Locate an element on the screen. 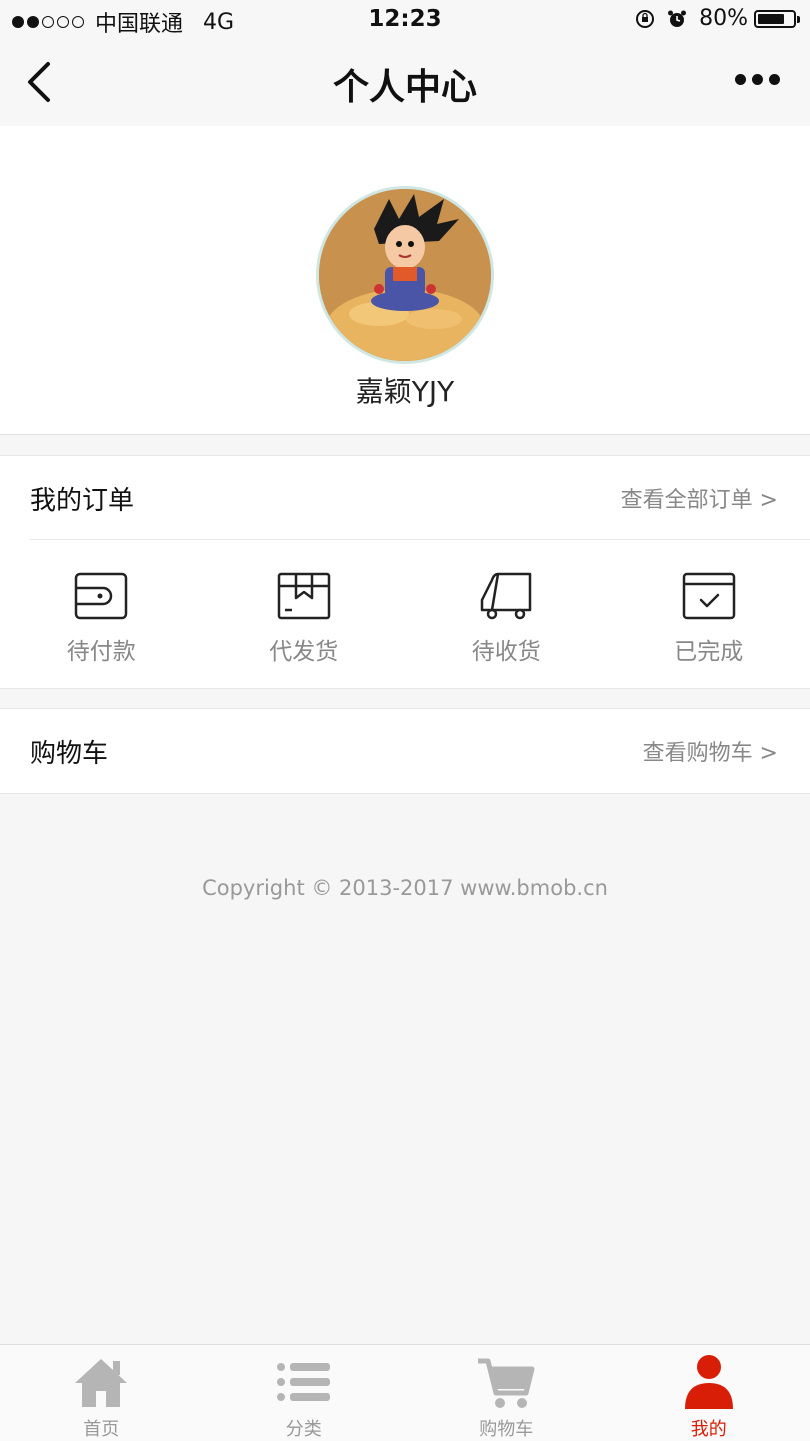  tab-mine: 我的 is located at coordinates (709, 1393).